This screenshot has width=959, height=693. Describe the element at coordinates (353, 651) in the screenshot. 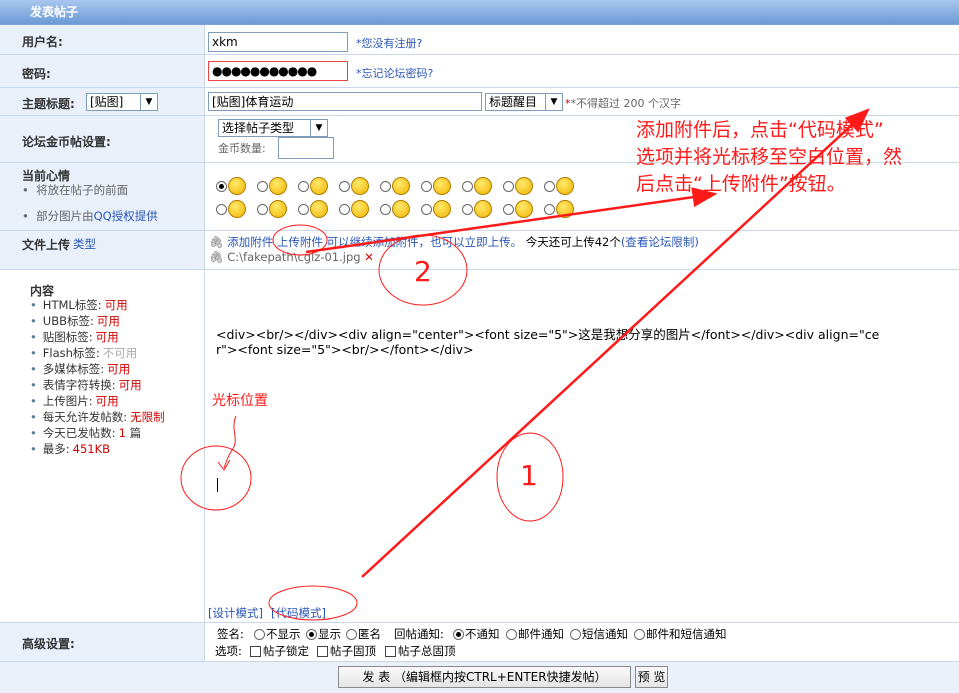

I see `option-label: 帖子固顶` at that location.